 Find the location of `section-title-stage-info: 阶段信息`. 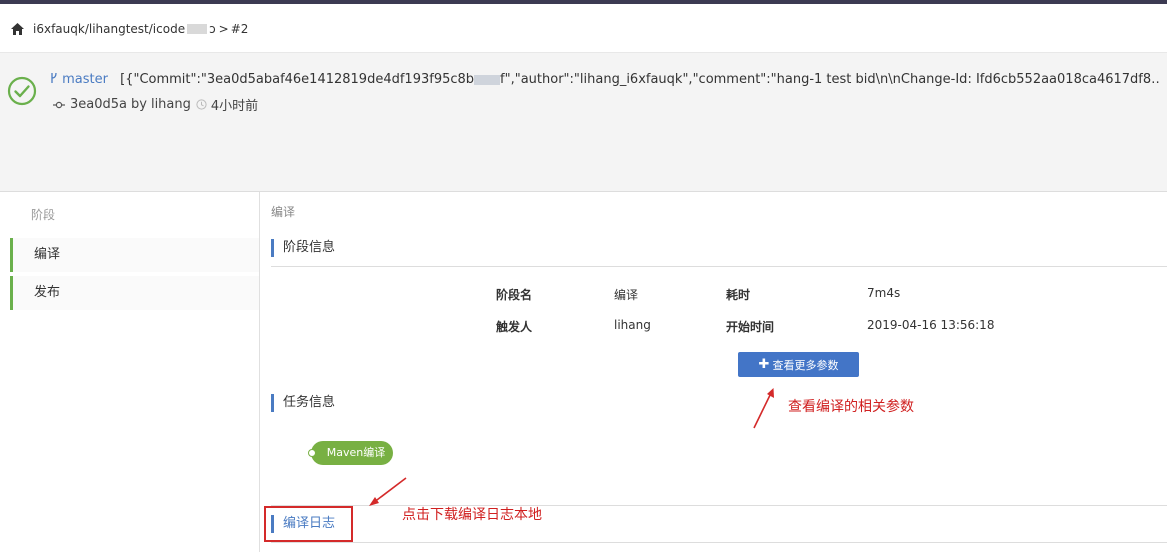

section-title-stage-info: 阶段信息 is located at coordinates (303, 248).